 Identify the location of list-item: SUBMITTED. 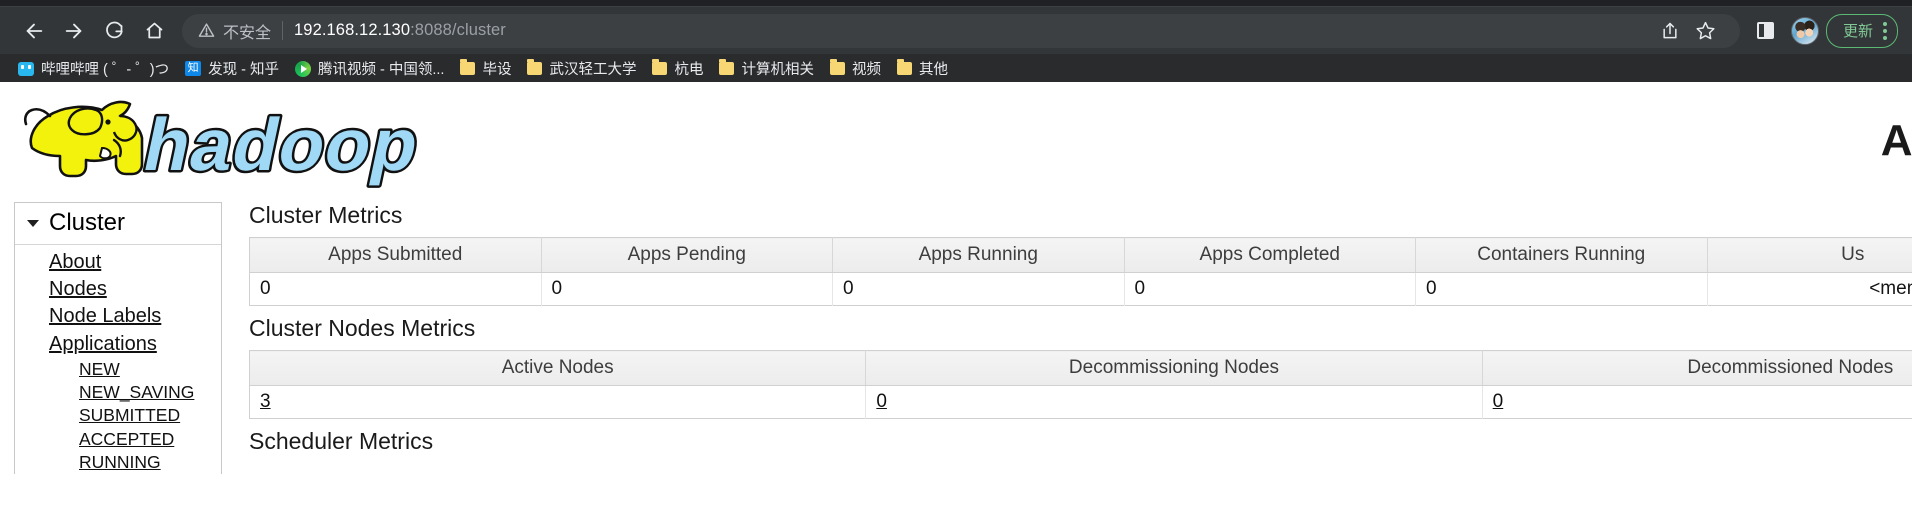
(118, 415).